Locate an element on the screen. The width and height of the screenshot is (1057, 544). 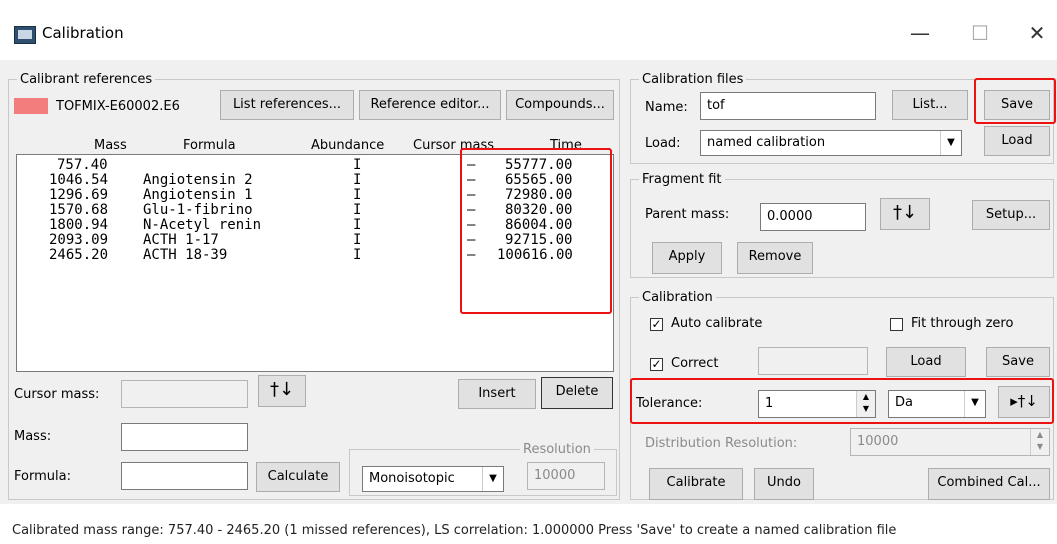
window-title: Calibration is located at coordinates (83, 33).